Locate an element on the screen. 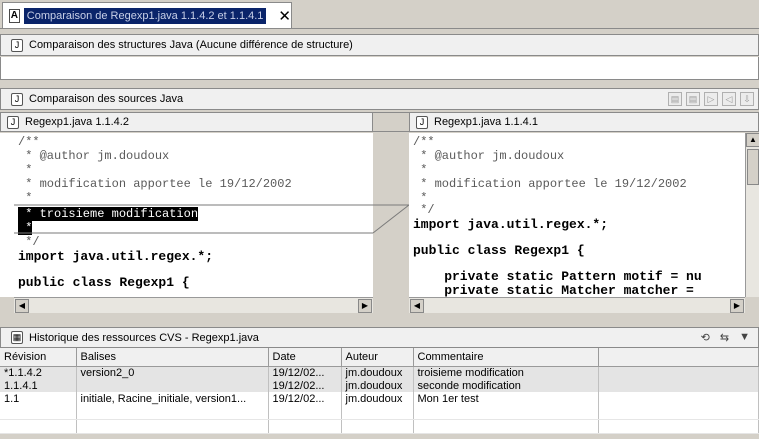 Image resolution: width=759 pixels, height=439 pixels. java-source-icon: J is located at coordinates (17, 99).